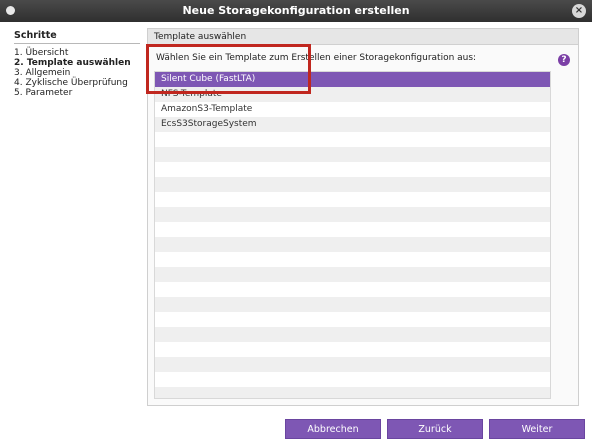  What do you see at coordinates (71, 83) in the screenshot?
I see `step-cyclic-check: 4. Zyklische Überprüfung` at bounding box center [71, 83].